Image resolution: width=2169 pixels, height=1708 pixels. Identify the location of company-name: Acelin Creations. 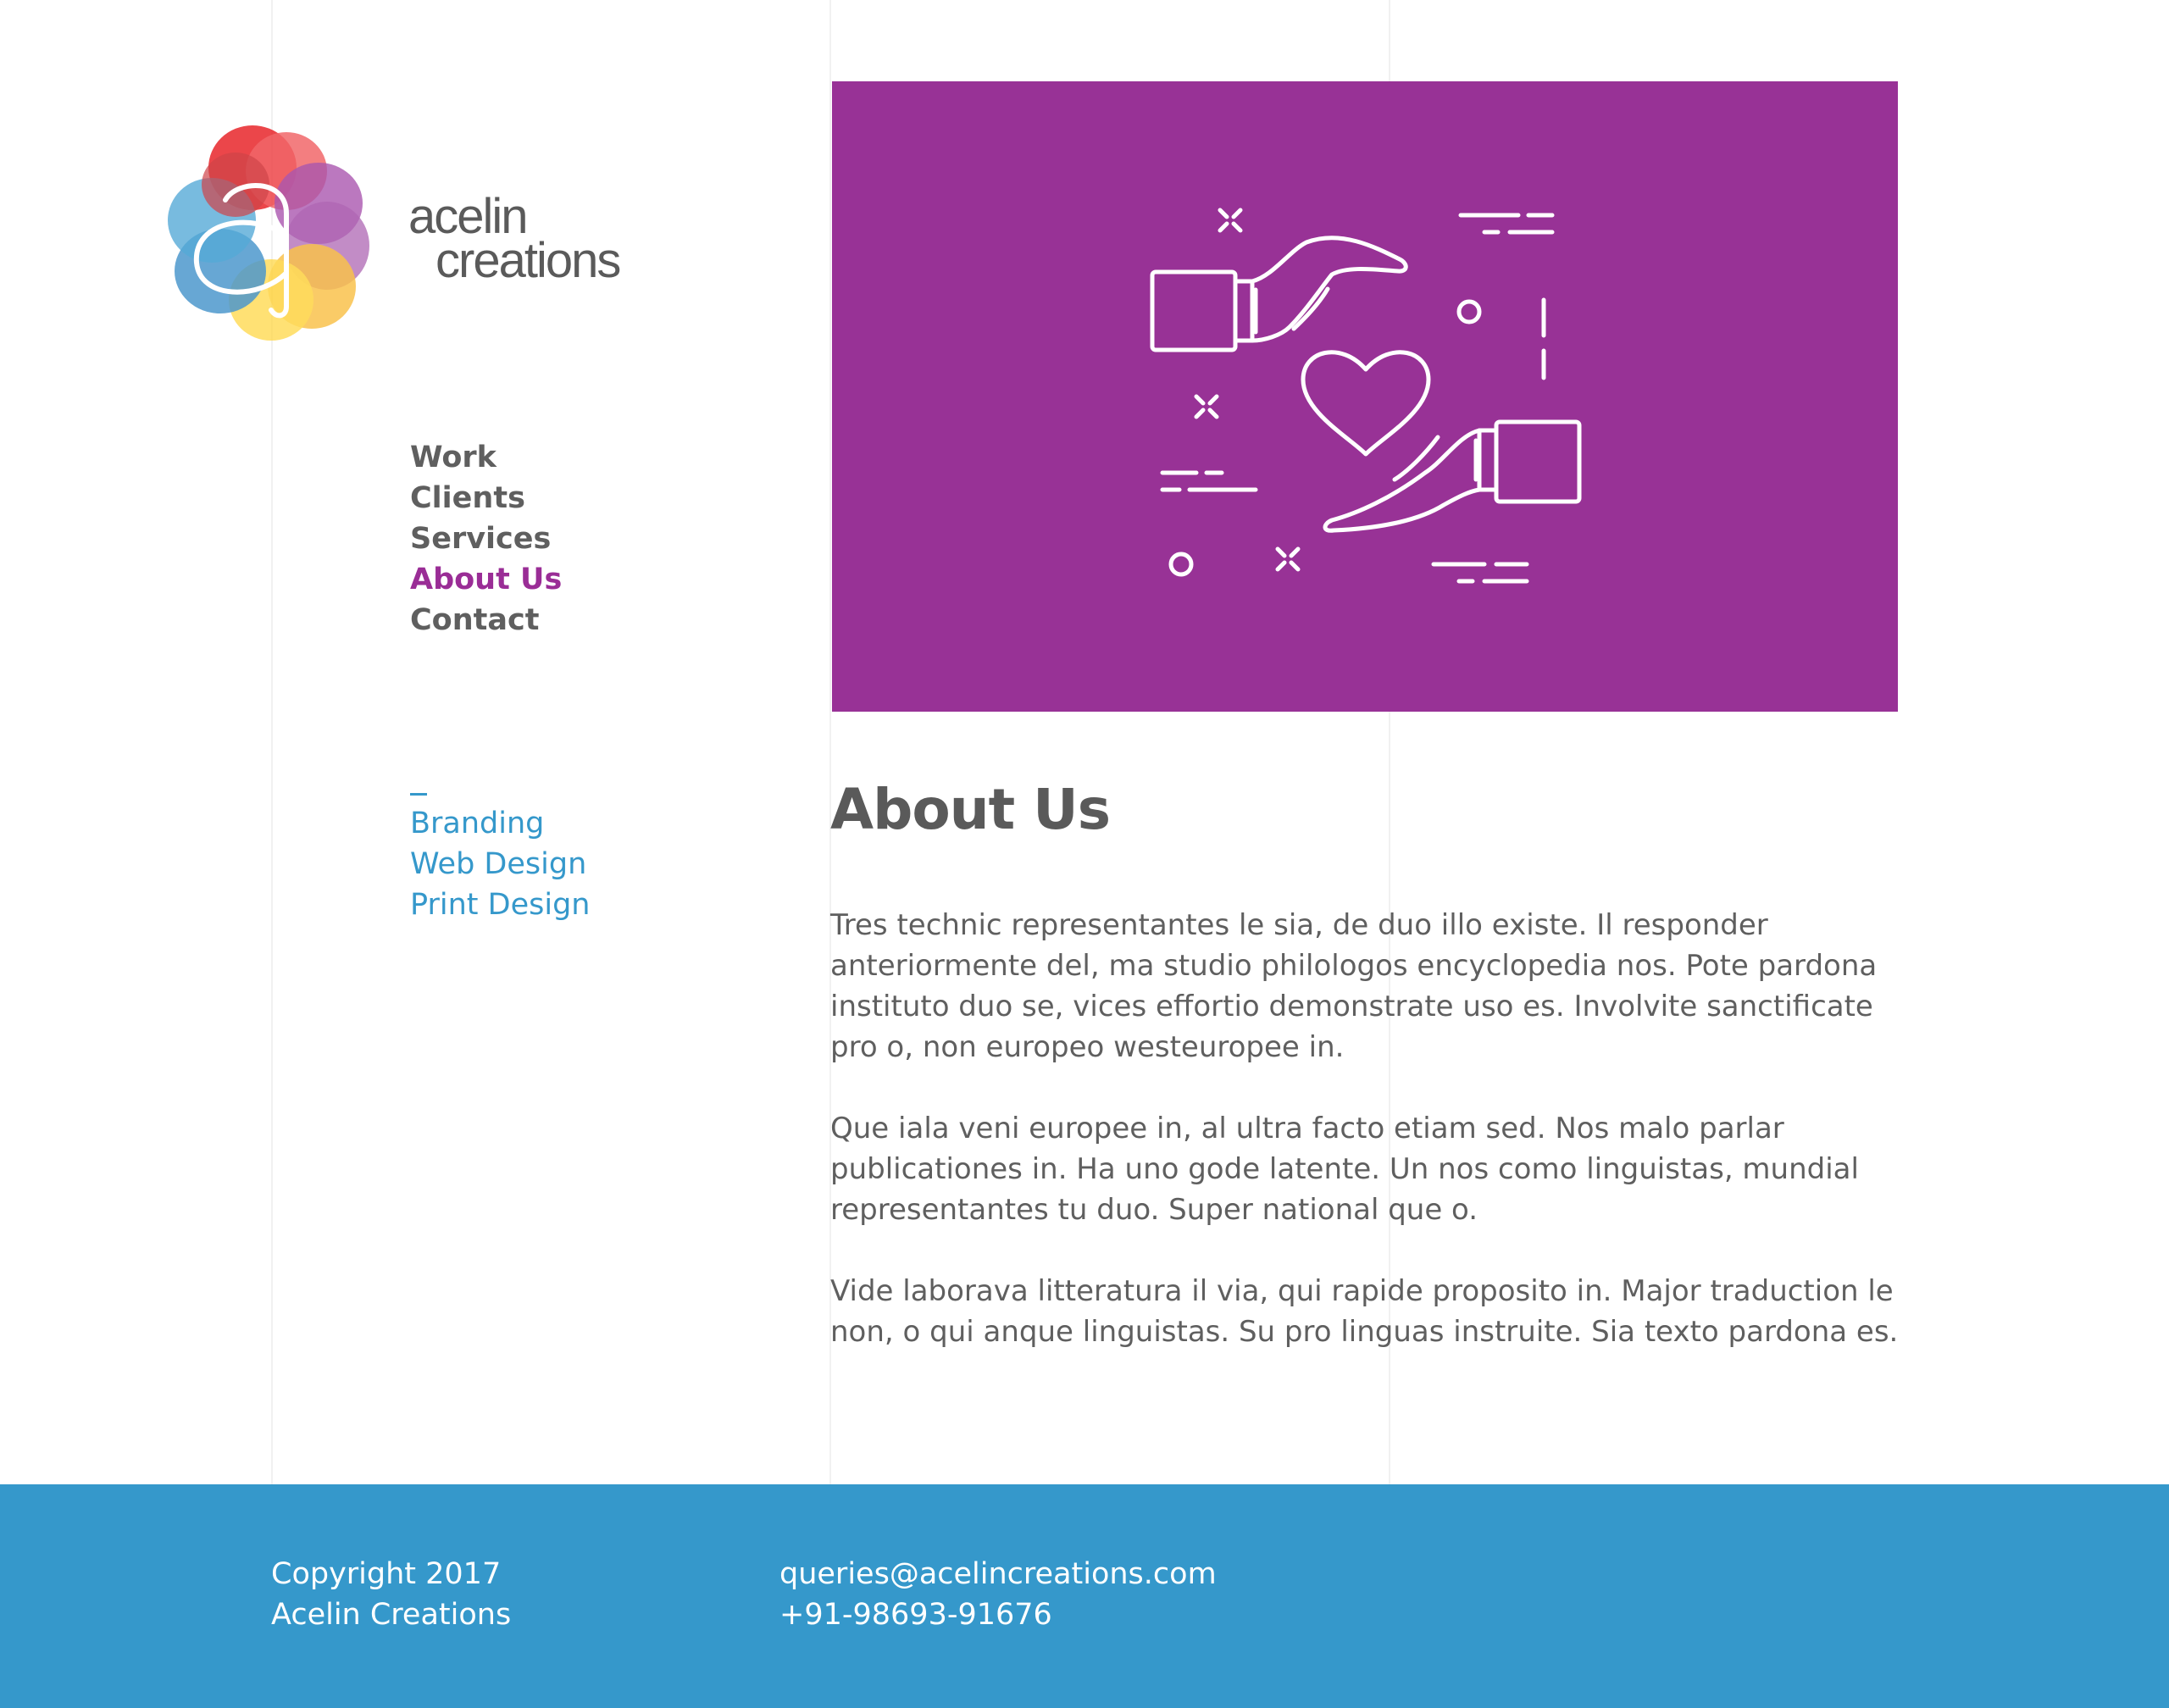
(391, 1615).